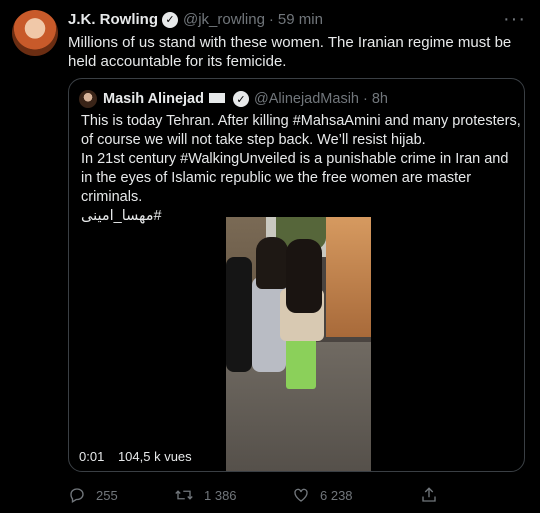 This screenshot has width=540, height=513. Describe the element at coordinates (336, 495) in the screenshot. I see `like-count: 6 238` at that location.